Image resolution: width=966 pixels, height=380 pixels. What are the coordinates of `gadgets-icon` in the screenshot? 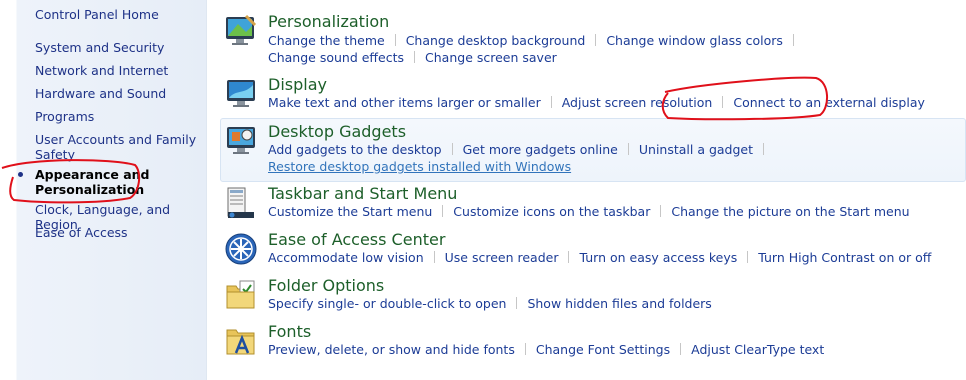 It's located at (241, 140).